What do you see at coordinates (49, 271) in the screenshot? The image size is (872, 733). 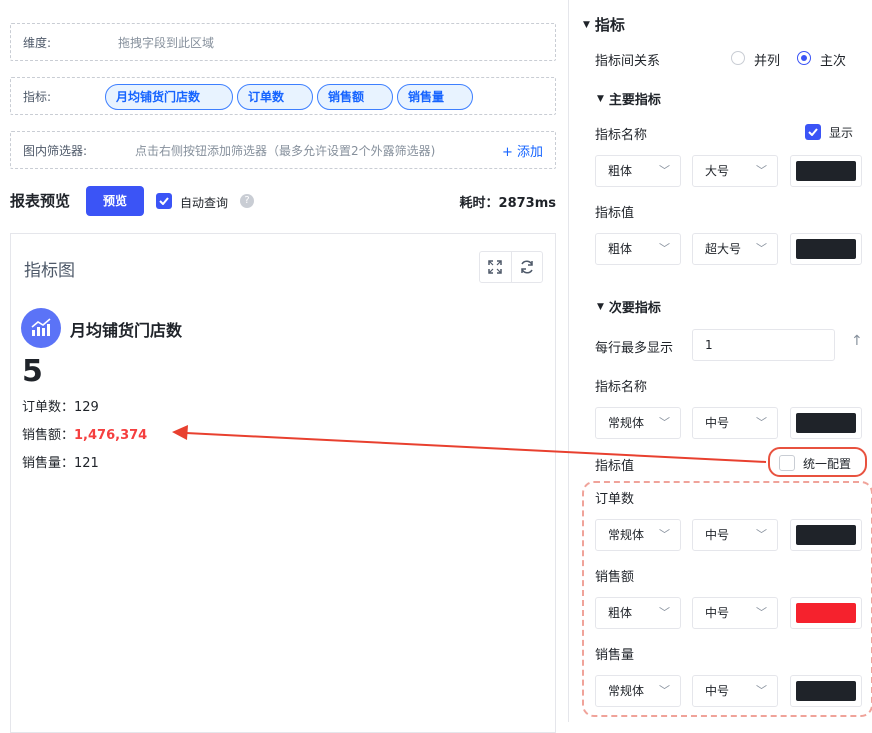 I see `card-title: 指标图` at bounding box center [49, 271].